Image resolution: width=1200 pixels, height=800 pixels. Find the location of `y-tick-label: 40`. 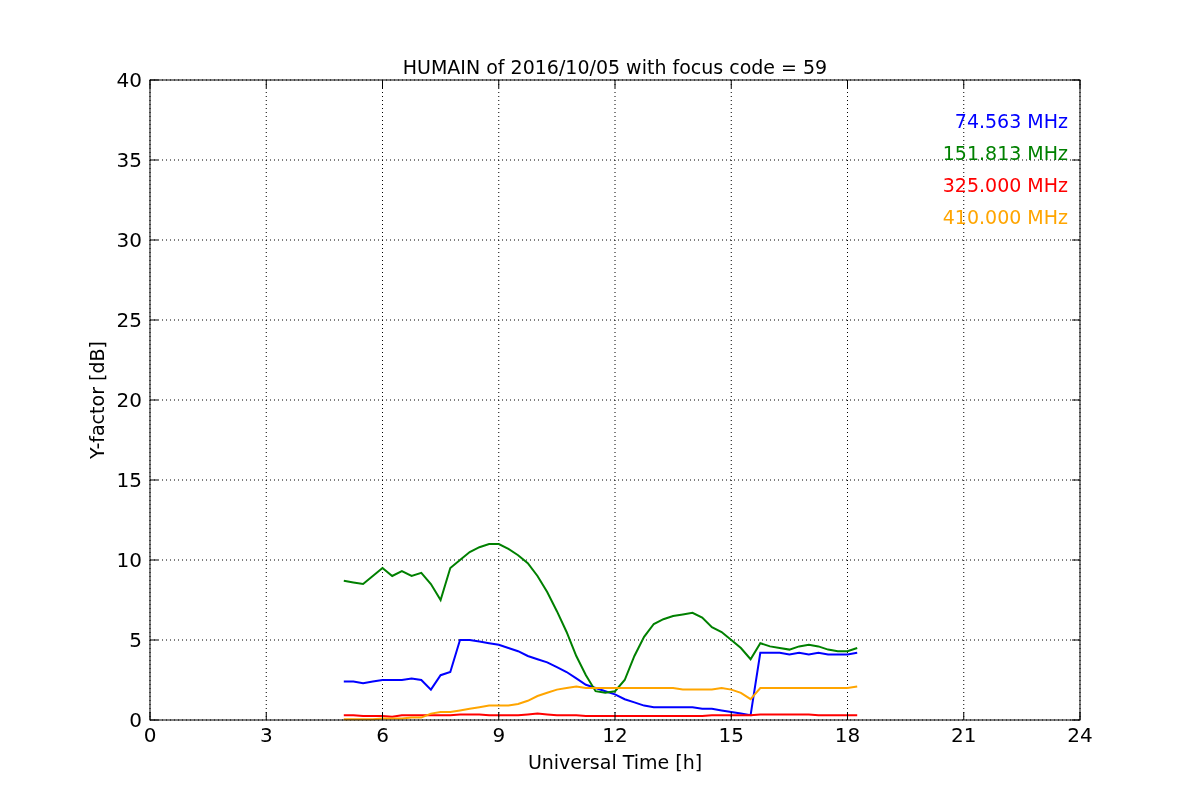

y-tick-label: 40 is located at coordinates (129, 80).